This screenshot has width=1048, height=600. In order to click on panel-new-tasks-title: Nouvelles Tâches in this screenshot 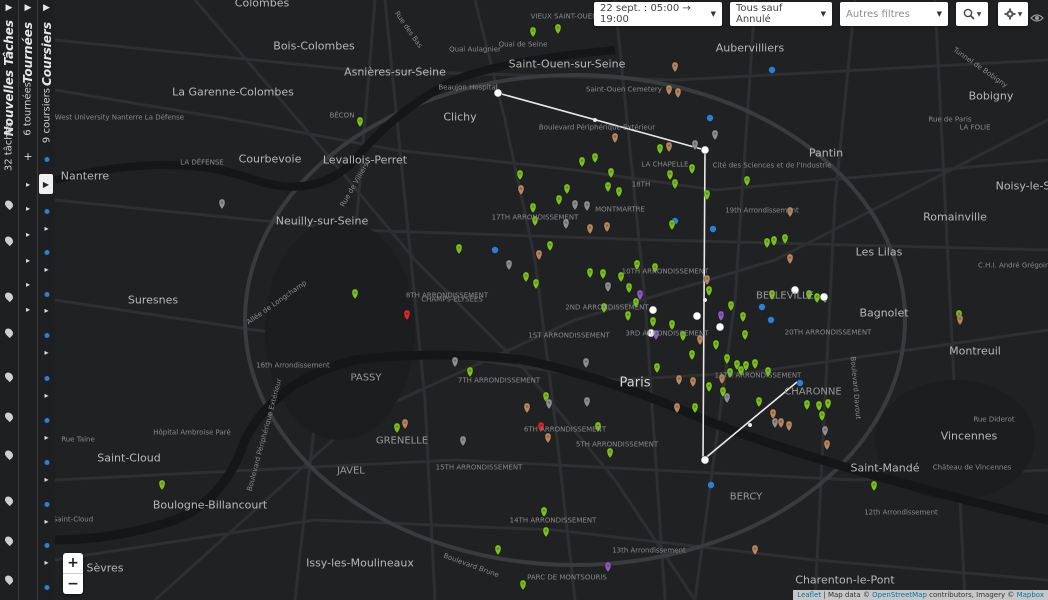, I will do `click(9, 78)`.